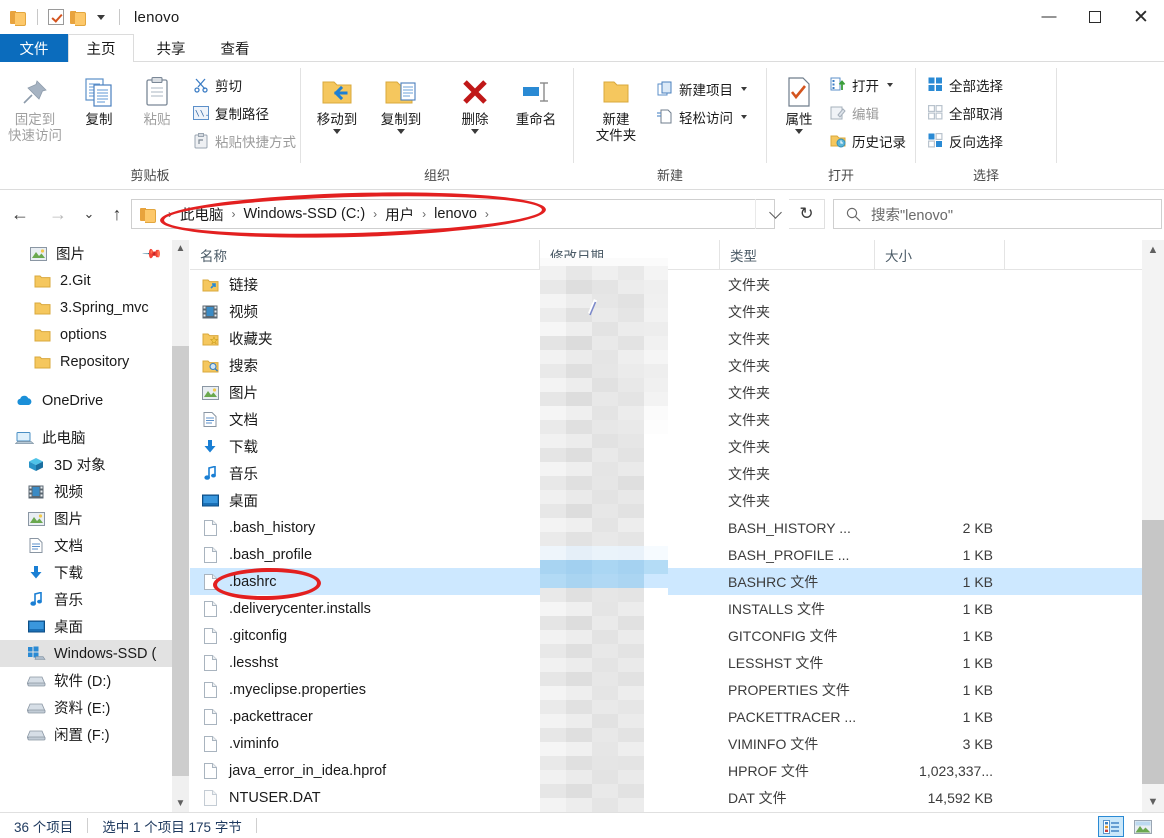 This screenshot has width=1164, height=838. Describe the element at coordinates (666, 392) in the screenshot. I see `table-row: 图片 文件夹` at that location.